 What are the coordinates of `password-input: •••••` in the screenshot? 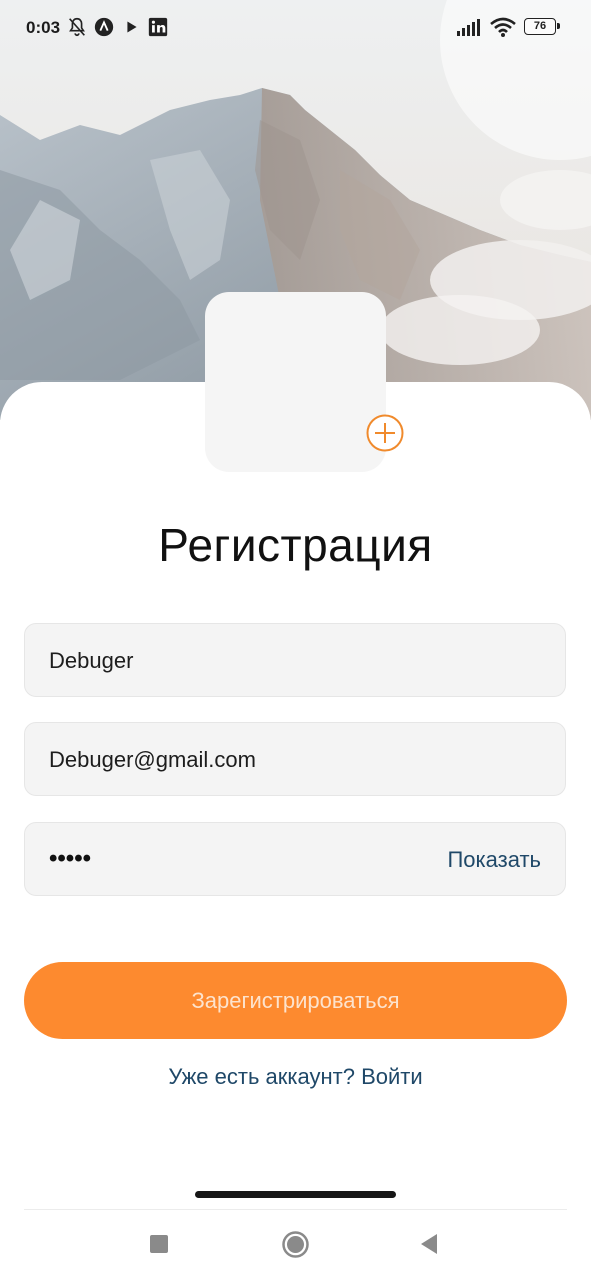 It's located at (70, 859).